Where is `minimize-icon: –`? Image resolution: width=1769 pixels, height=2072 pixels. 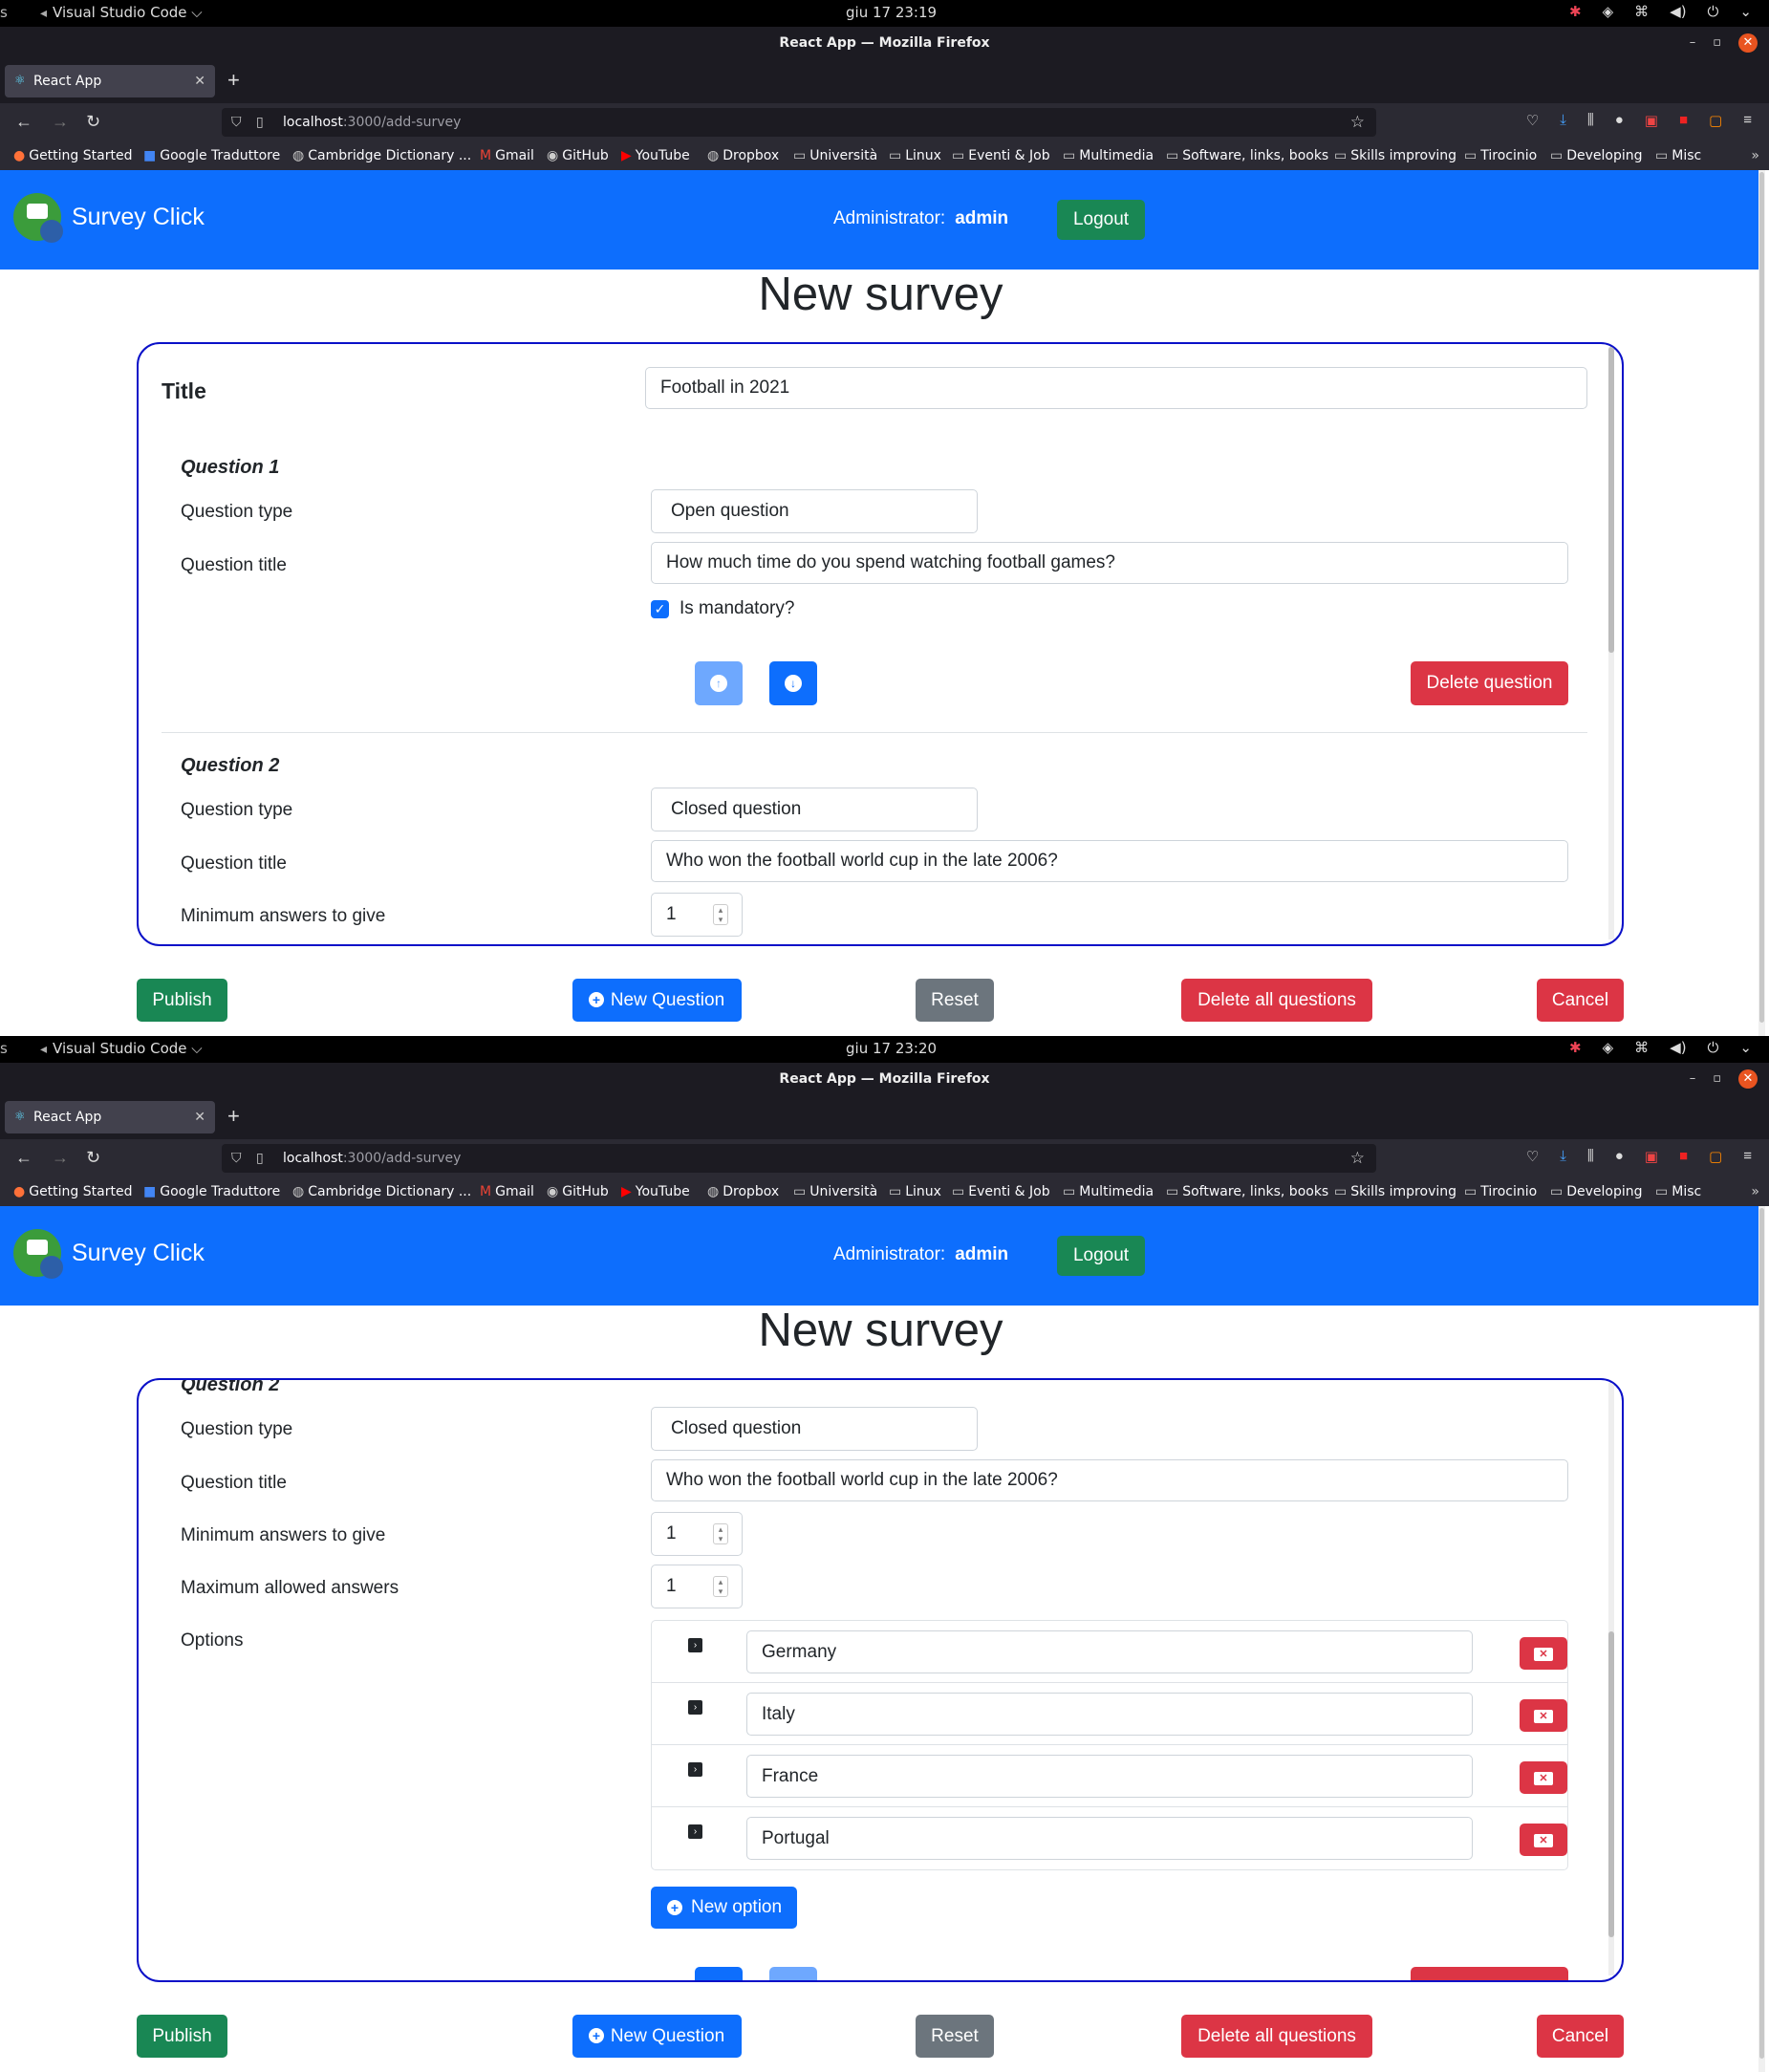
minimize-icon: – is located at coordinates (1693, 1079).